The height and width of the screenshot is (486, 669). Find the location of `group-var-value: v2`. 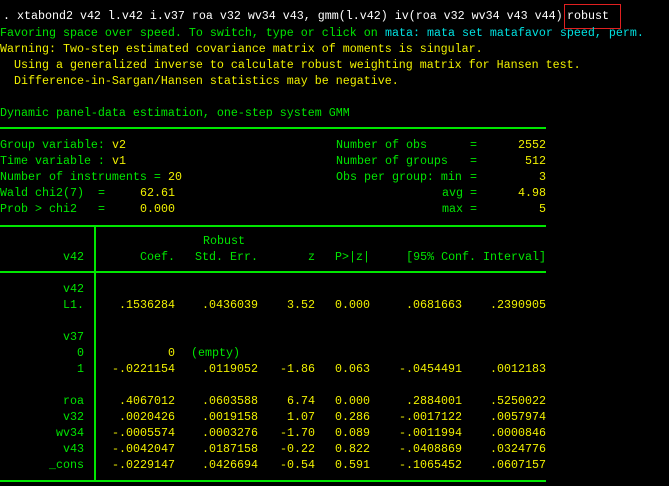

group-var-value: v2 is located at coordinates (119, 145).